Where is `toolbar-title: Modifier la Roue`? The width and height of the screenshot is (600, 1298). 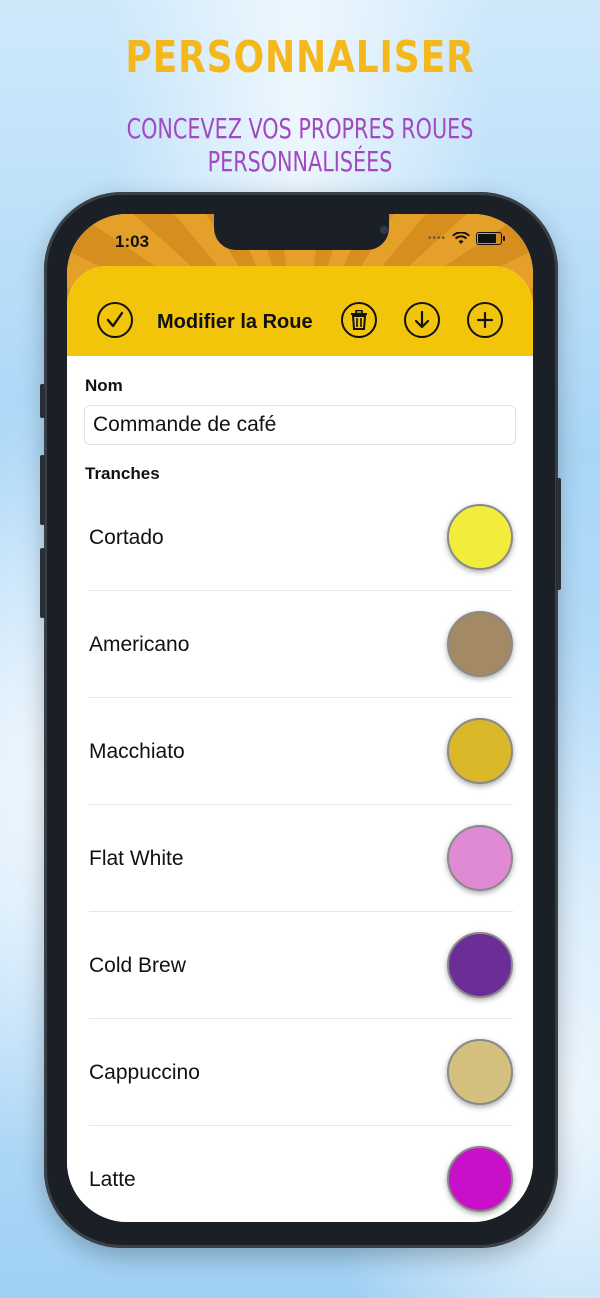
toolbar-title: Modifier la Roue is located at coordinates (235, 322).